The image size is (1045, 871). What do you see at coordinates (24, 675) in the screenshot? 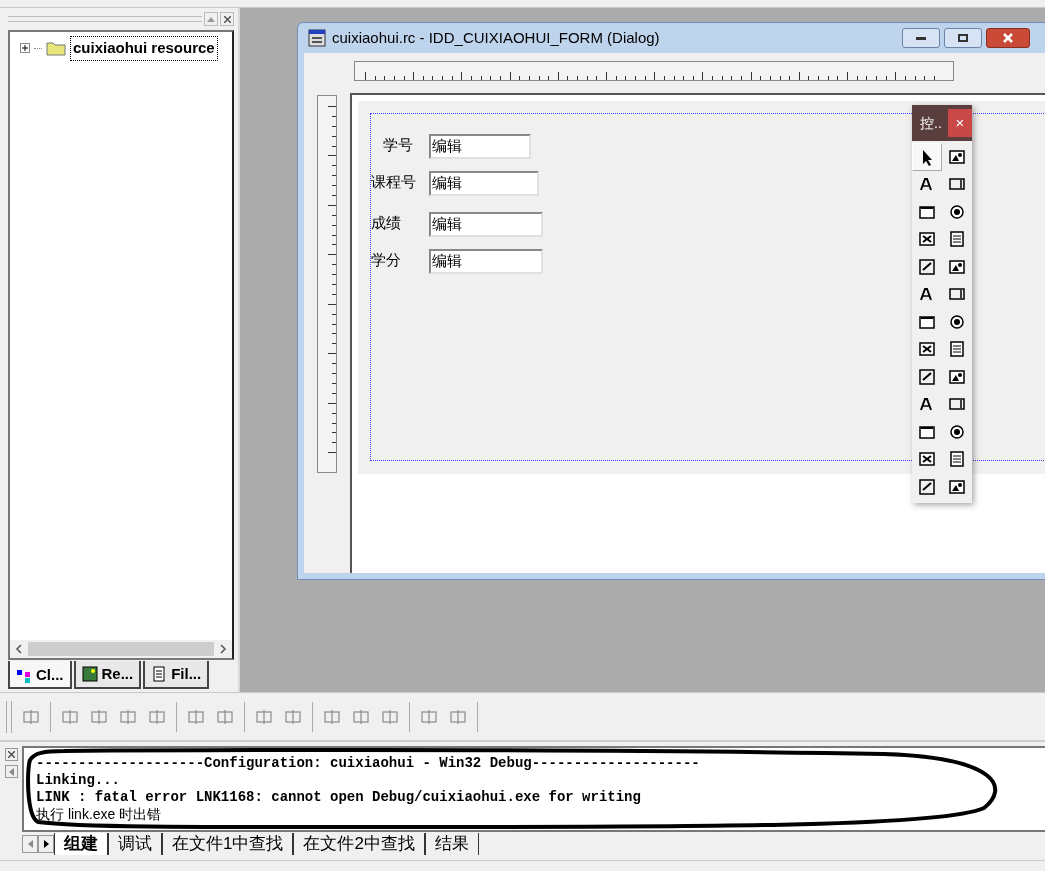
I see `classes-icon` at bounding box center [24, 675].